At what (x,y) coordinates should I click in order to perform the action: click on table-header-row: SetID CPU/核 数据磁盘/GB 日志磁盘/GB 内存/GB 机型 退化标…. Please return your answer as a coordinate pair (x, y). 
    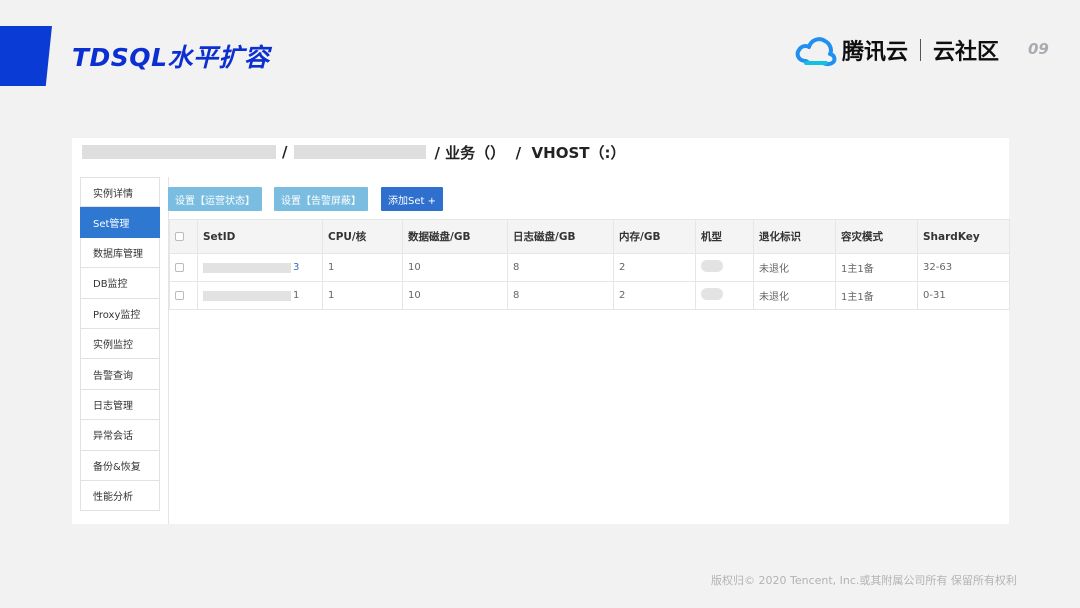
    Looking at the image, I should click on (589, 236).